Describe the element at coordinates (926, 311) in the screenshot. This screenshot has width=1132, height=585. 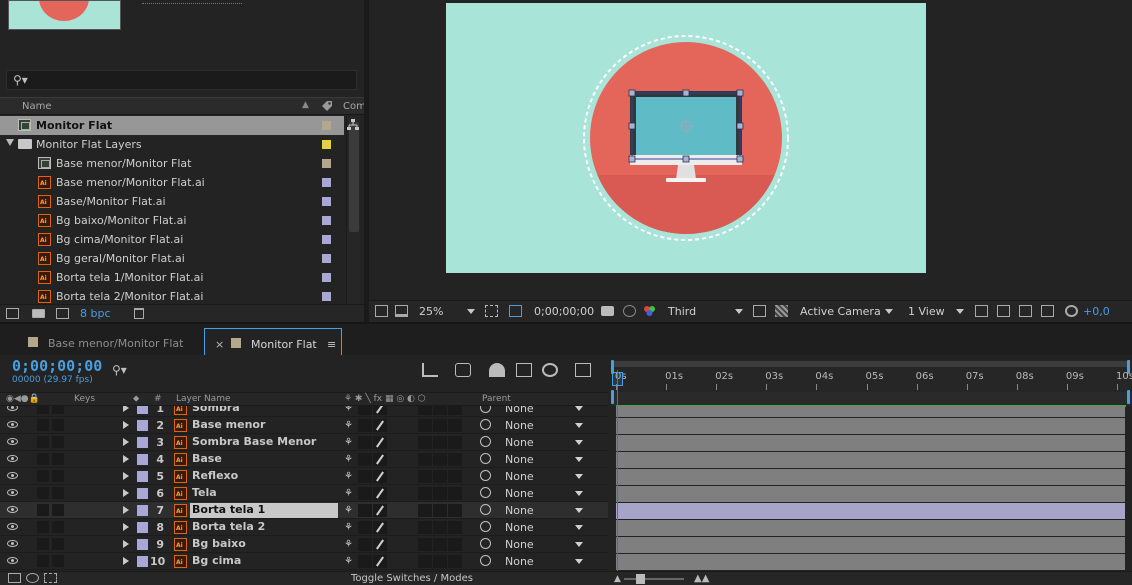
I see `views-select: 1 View` at that location.